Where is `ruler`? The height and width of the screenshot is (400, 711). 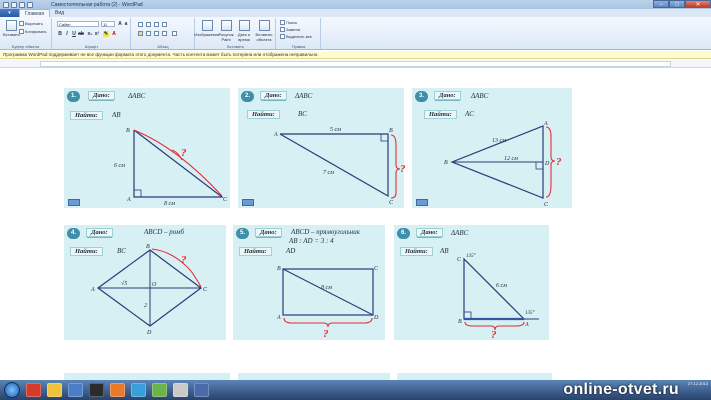 ruler is located at coordinates (355, 64).